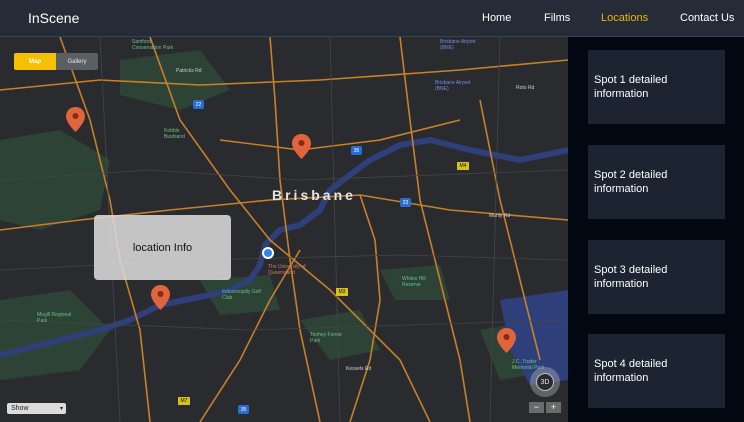  What do you see at coordinates (189, 71) in the screenshot?
I see `place-label-petricks: Patricks Rd` at bounding box center [189, 71].